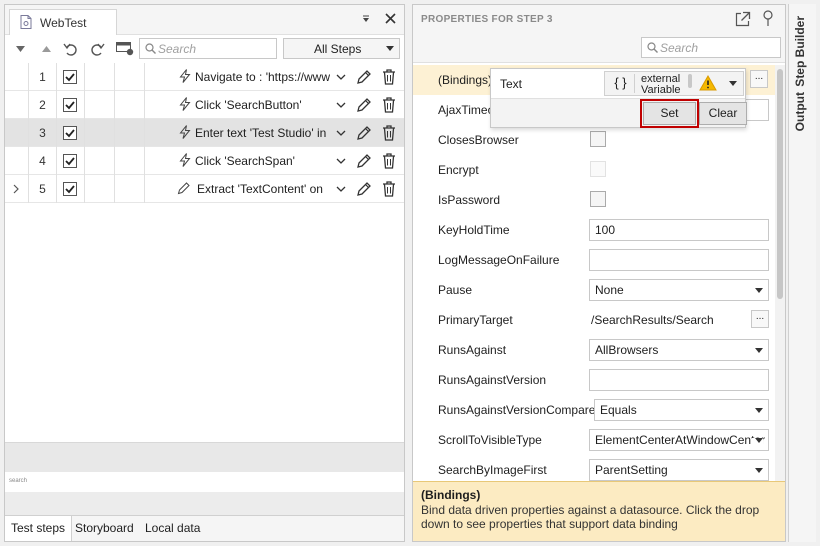 This screenshot has width=820, height=546. What do you see at coordinates (517, 410) in the screenshot?
I see `property-name: RunsAgainstVersionCompare` at bounding box center [517, 410].